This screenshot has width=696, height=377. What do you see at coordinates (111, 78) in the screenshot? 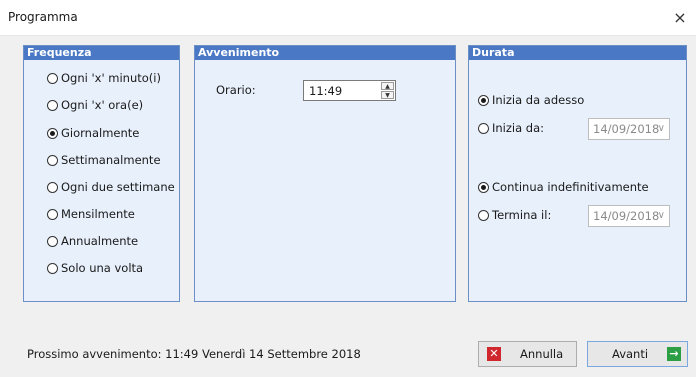
I see `radio-label: Ogni 'x' minuto(i)` at bounding box center [111, 78].